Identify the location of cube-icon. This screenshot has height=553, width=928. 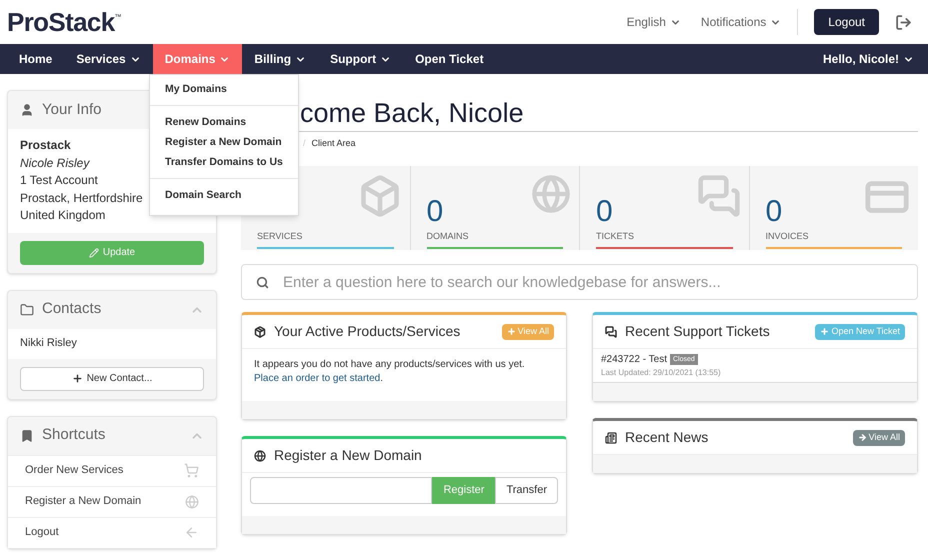
(260, 332).